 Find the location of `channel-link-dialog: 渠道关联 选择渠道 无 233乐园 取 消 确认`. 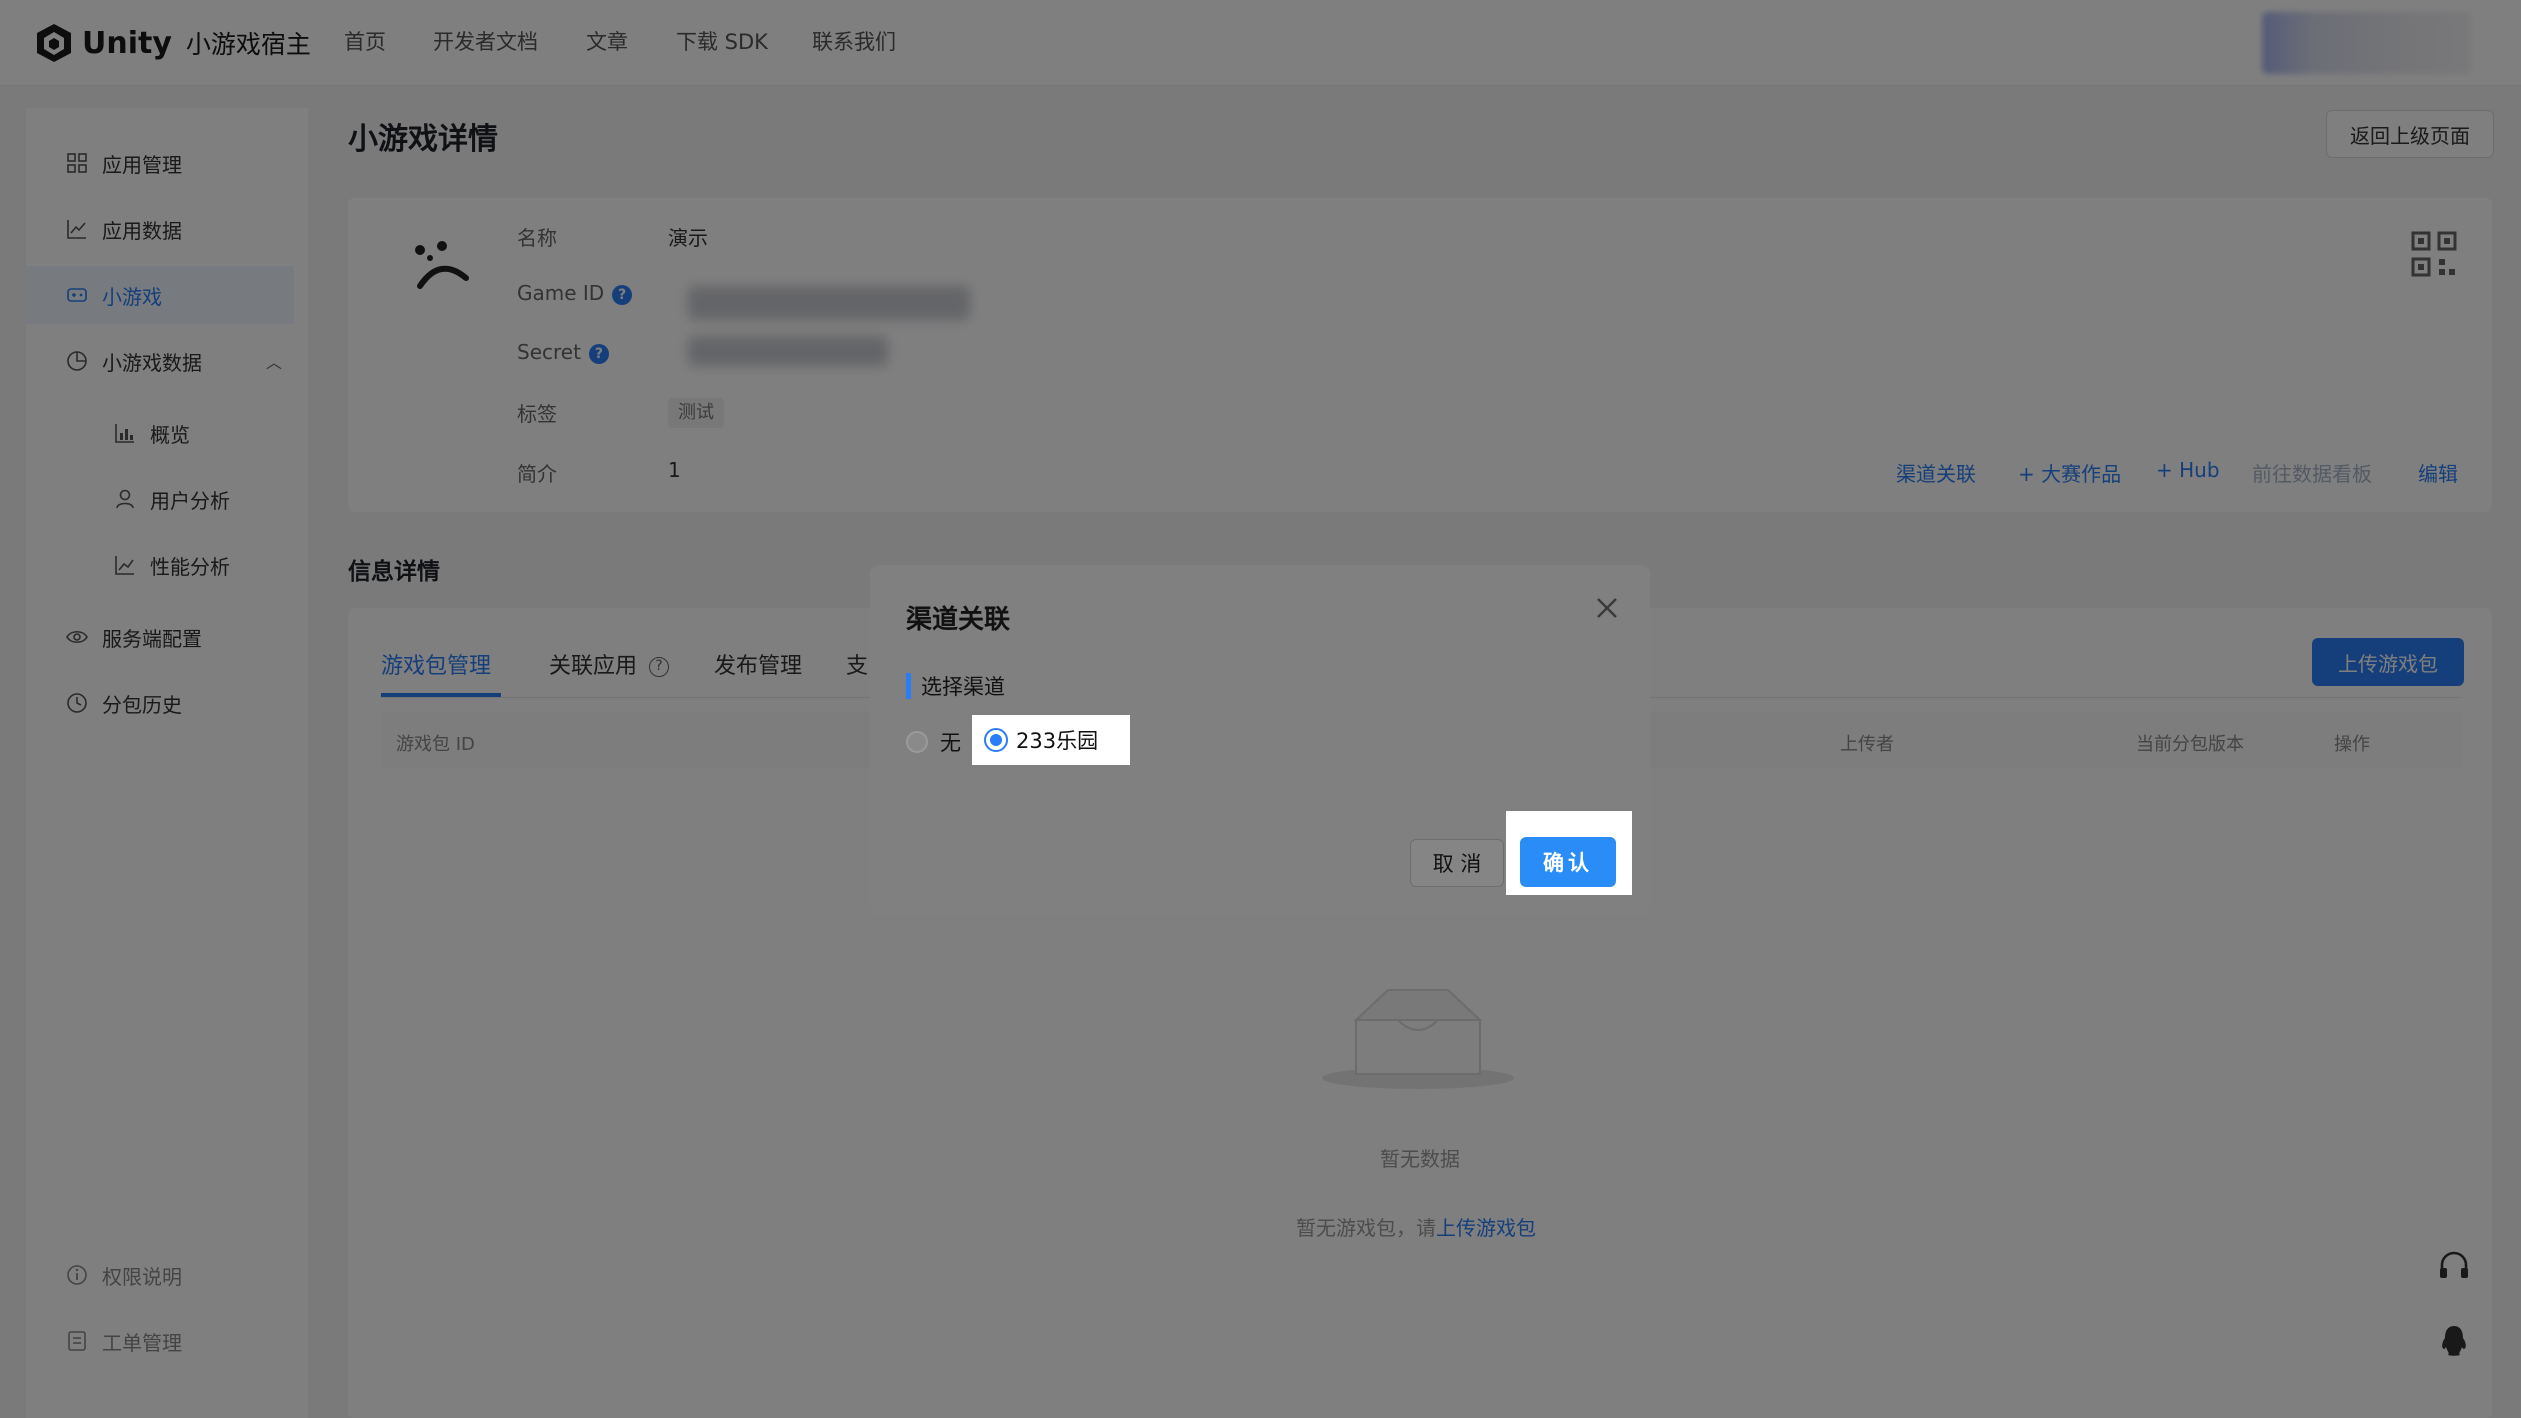

channel-link-dialog: 渠道关联 选择渠道 无 233乐园 取 消 确认 is located at coordinates (1260, 740).